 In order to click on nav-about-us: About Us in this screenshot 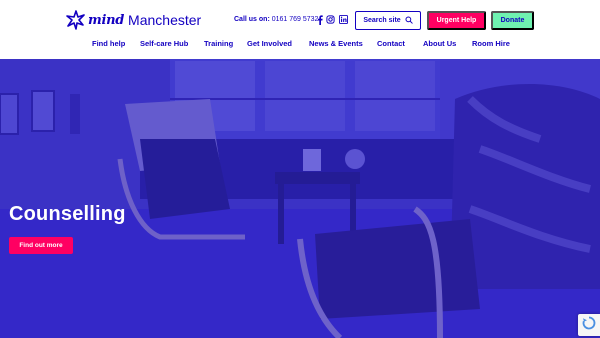, I will do `click(439, 43)`.